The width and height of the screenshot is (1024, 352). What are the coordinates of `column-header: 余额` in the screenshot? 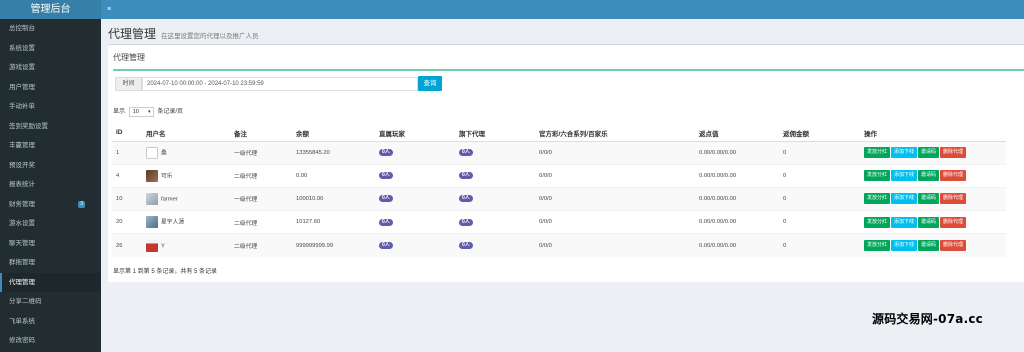 It's located at (333, 133).